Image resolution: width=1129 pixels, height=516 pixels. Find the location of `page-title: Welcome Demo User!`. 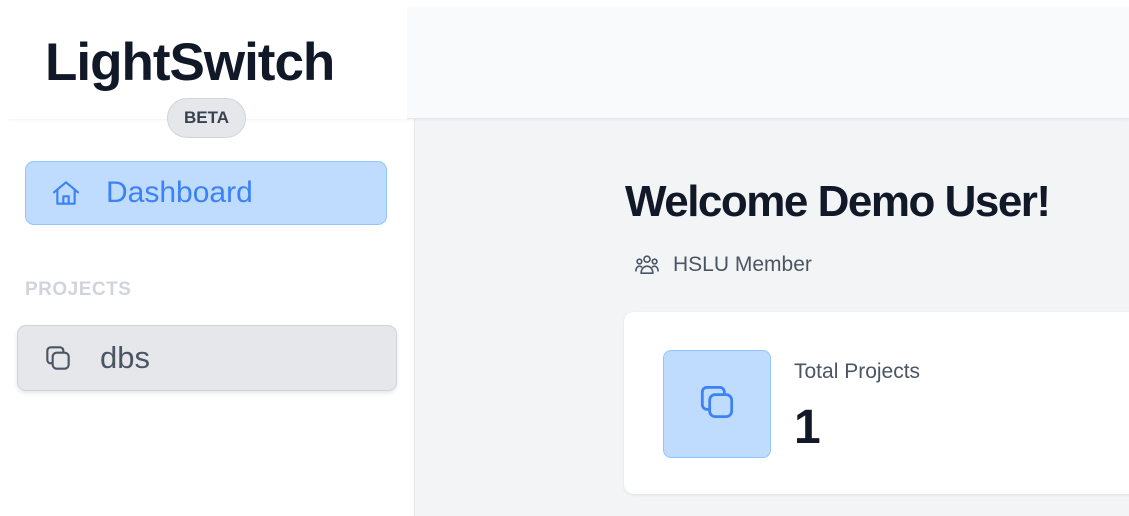

page-title: Welcome Demo User! is located at coordinates (838, 201).